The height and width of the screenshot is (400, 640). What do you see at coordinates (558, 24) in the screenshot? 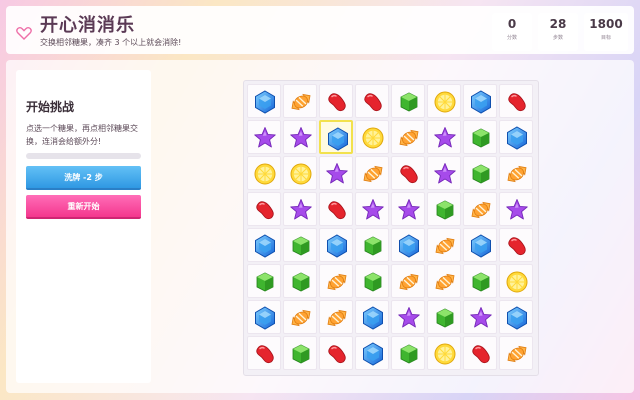
I see `moves-value: 28` at bounding box center [558, 24].